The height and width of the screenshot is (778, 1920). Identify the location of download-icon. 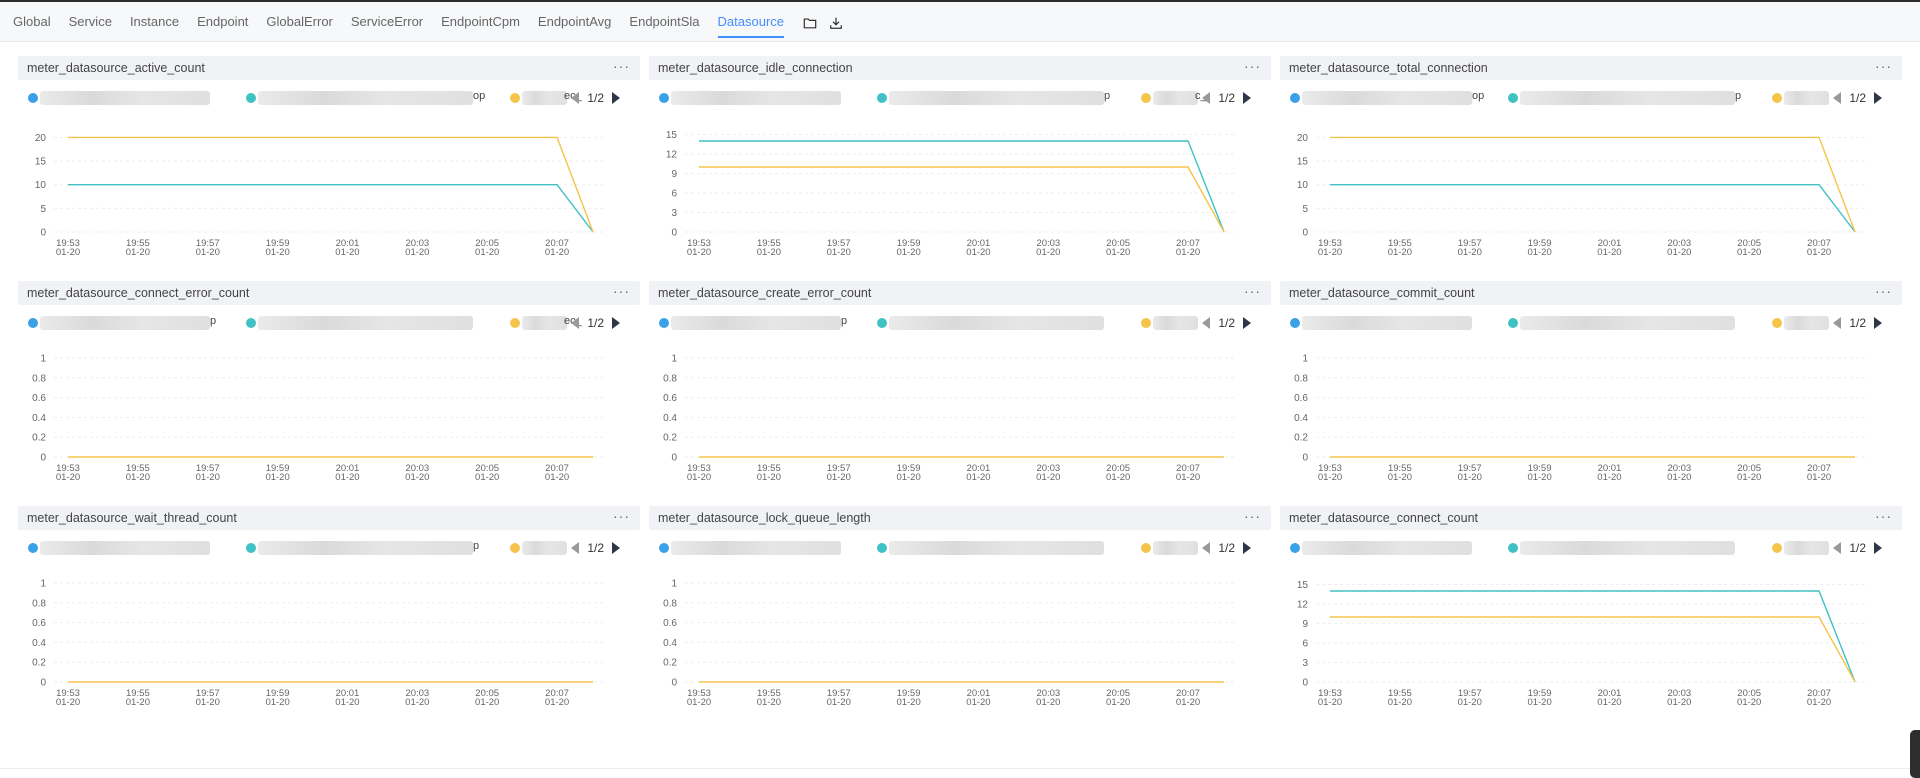
(836, 23).